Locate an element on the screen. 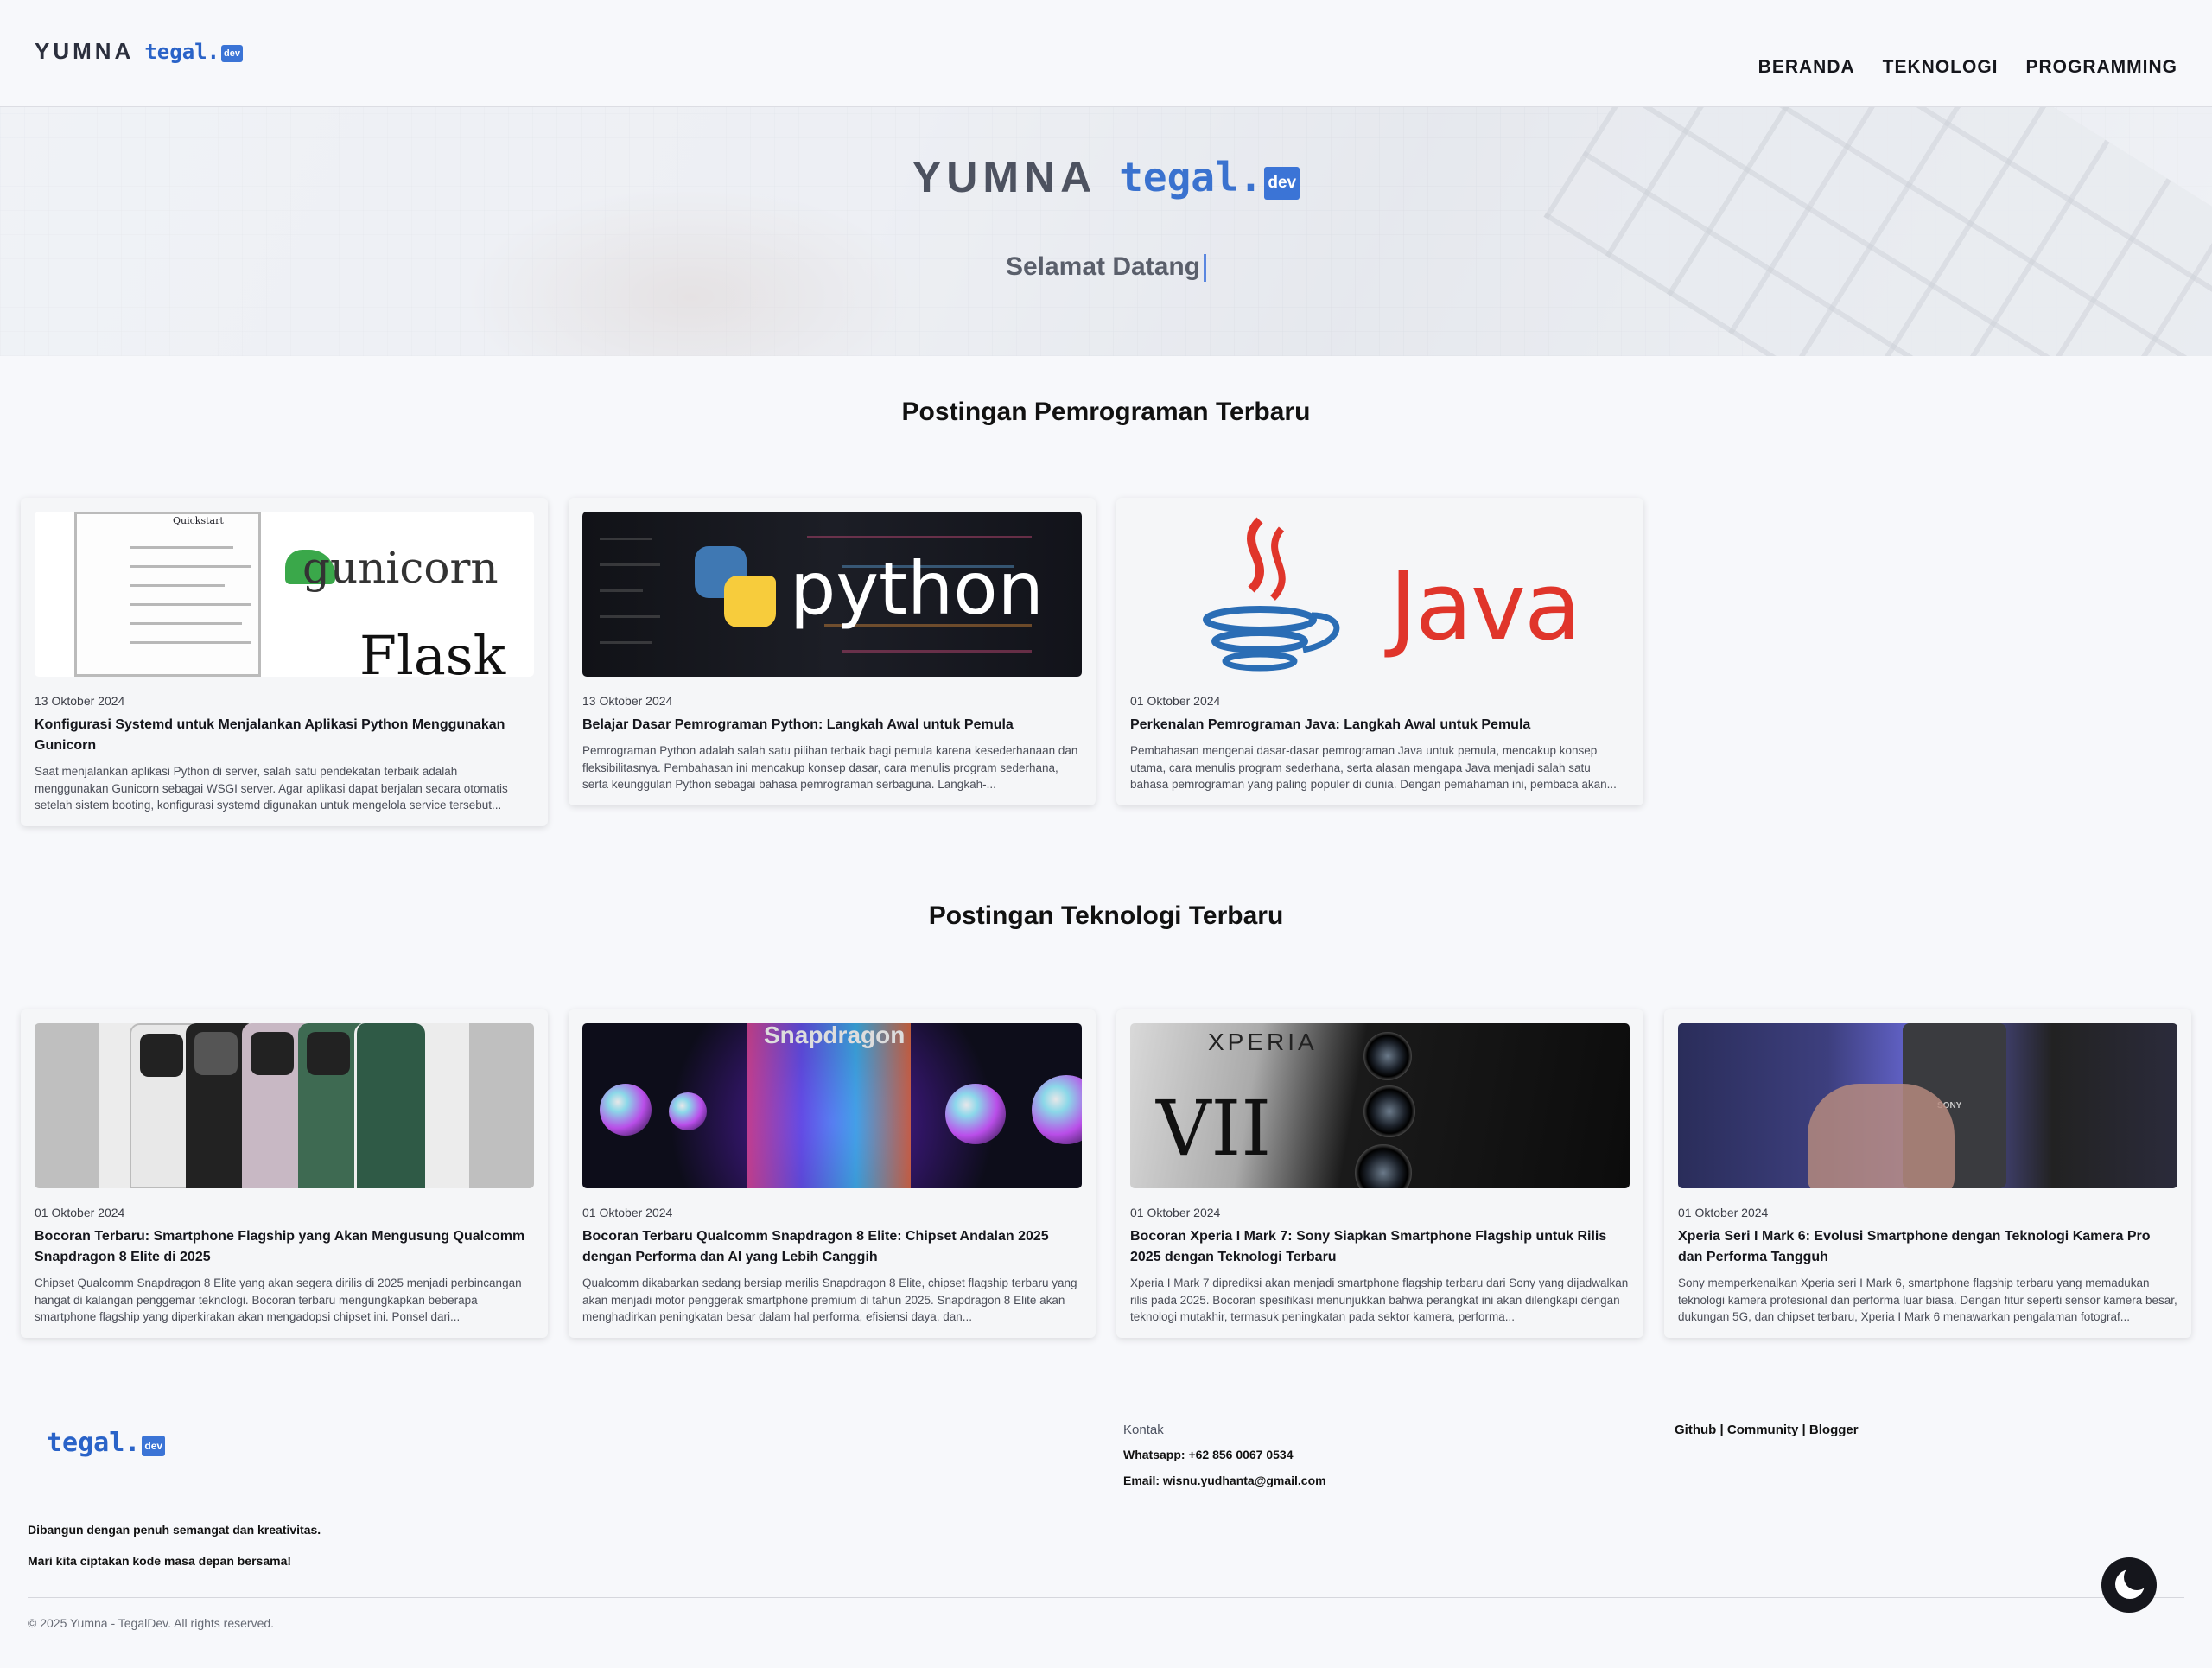 The image size is (2212, 1668). welcome-typed-text: Selamat Datang is located at coordinates (1103, 266).